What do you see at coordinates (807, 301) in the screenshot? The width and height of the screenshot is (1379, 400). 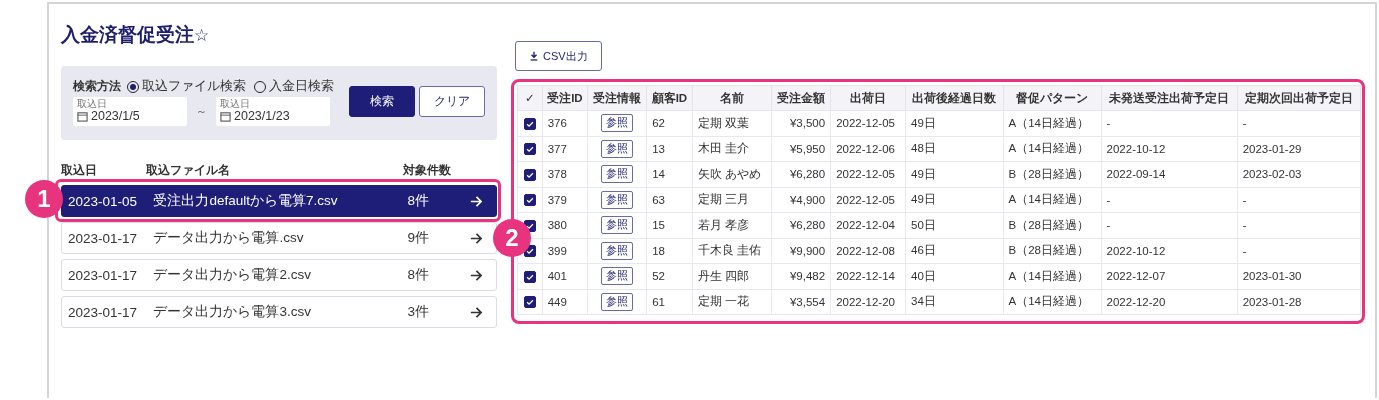 I see `table-cell: ¥3,554` at bounding box center [807, 301].